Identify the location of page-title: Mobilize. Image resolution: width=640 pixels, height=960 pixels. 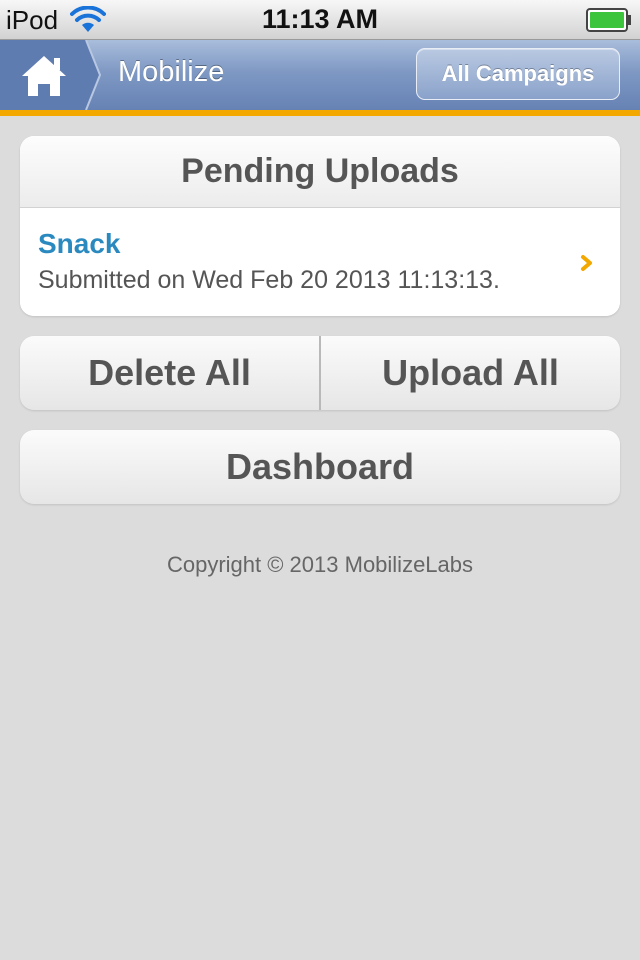
(171, 72).